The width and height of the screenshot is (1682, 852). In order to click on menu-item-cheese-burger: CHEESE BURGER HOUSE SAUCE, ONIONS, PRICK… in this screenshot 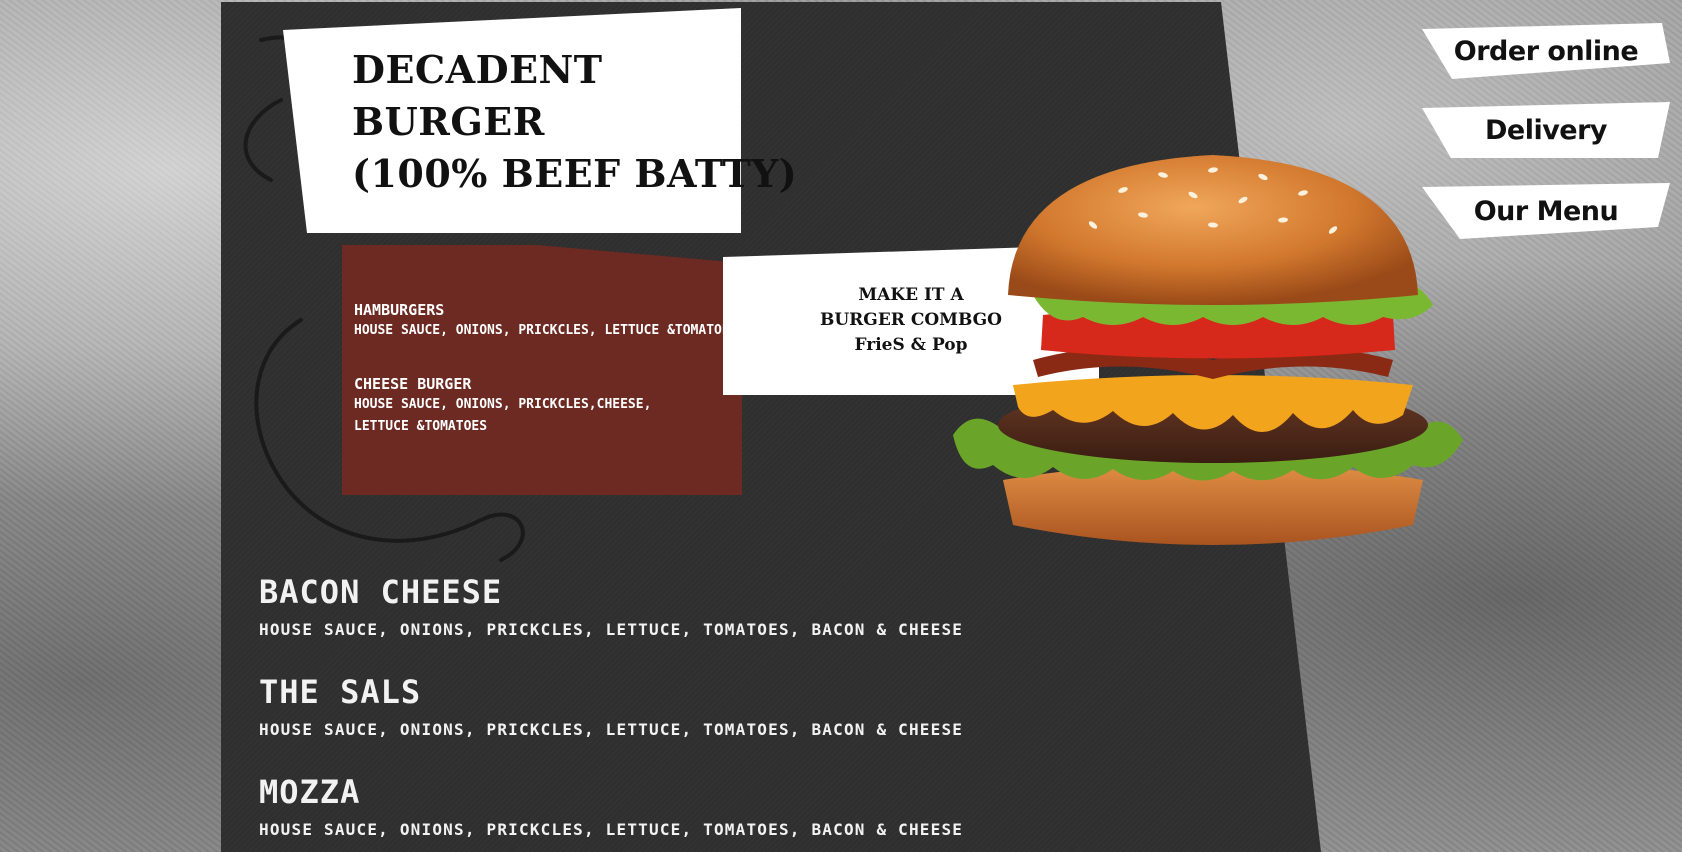, I will do `click(534, 406)`.